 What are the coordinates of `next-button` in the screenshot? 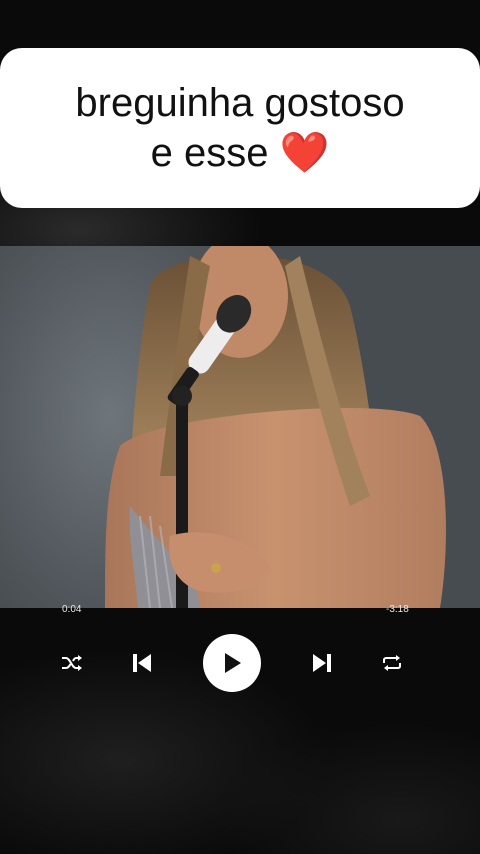 It's located at (322, 663).